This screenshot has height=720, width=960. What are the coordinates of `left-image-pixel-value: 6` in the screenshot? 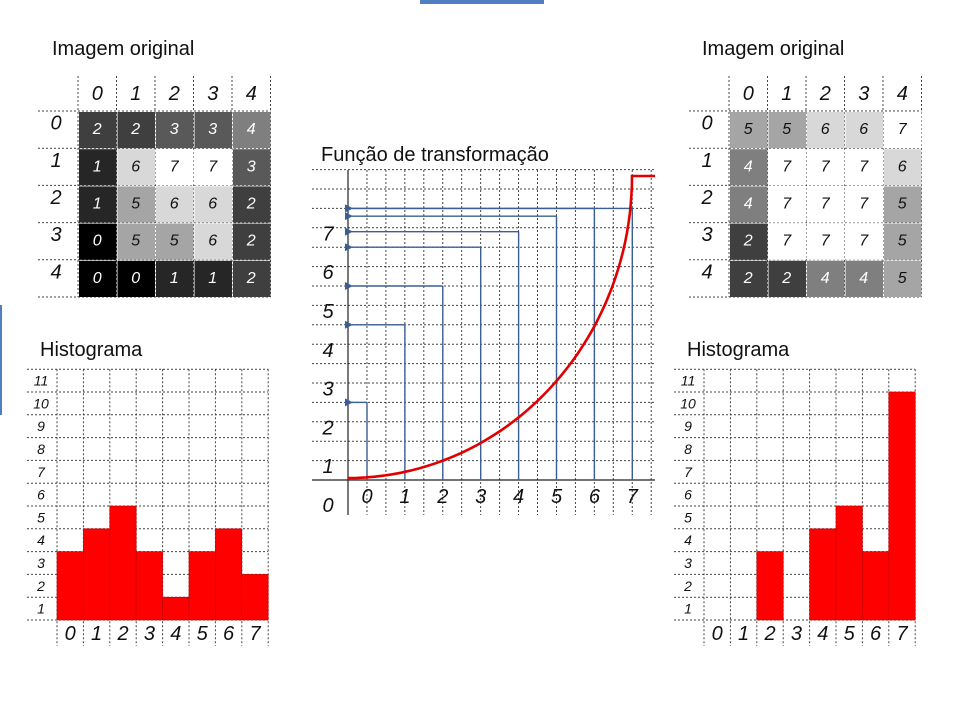 It's located at (212, 204).